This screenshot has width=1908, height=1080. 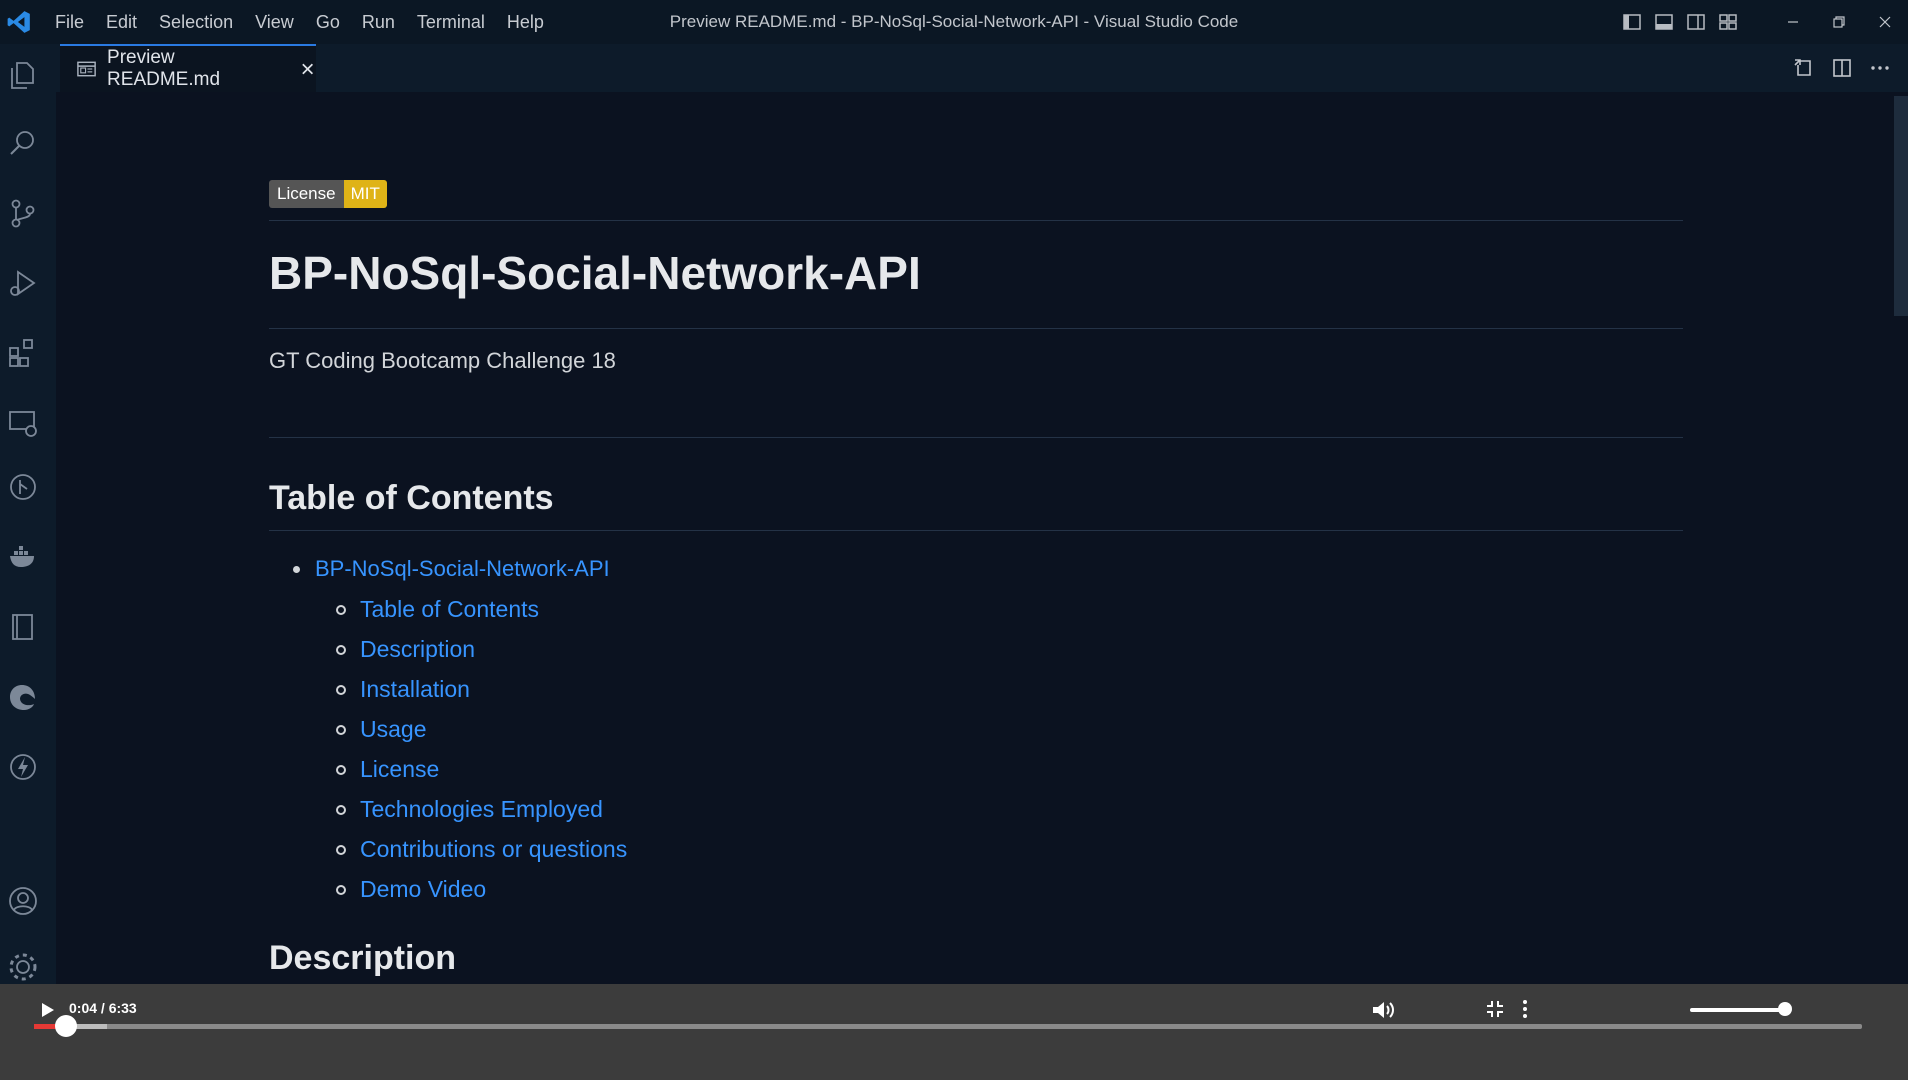 I want to click on edge-devtools-icon, so click(x=23, y=697).